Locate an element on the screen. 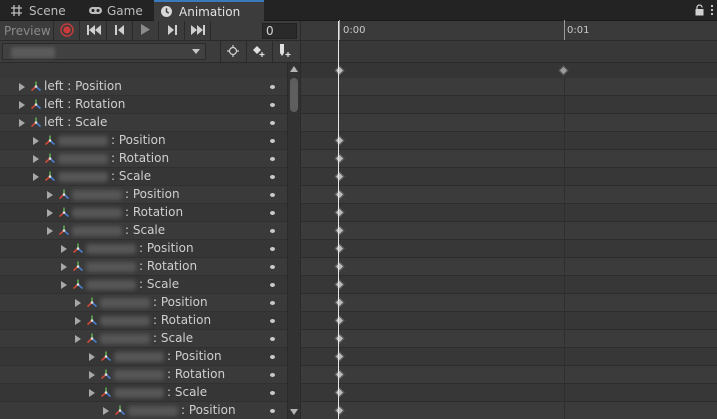 Image resolution: width=717 pixels, height=419 pixels. frame-number-input: 0 is located at coordinates (279, 31).